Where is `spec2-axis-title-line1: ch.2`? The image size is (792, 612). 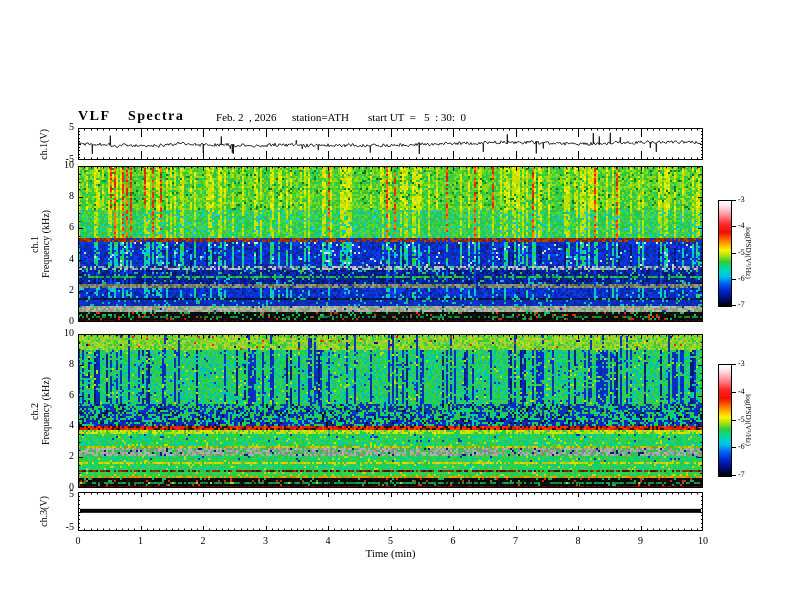
spec2-axis-title-line1: ch.2 is located at coordinates (35, 411).